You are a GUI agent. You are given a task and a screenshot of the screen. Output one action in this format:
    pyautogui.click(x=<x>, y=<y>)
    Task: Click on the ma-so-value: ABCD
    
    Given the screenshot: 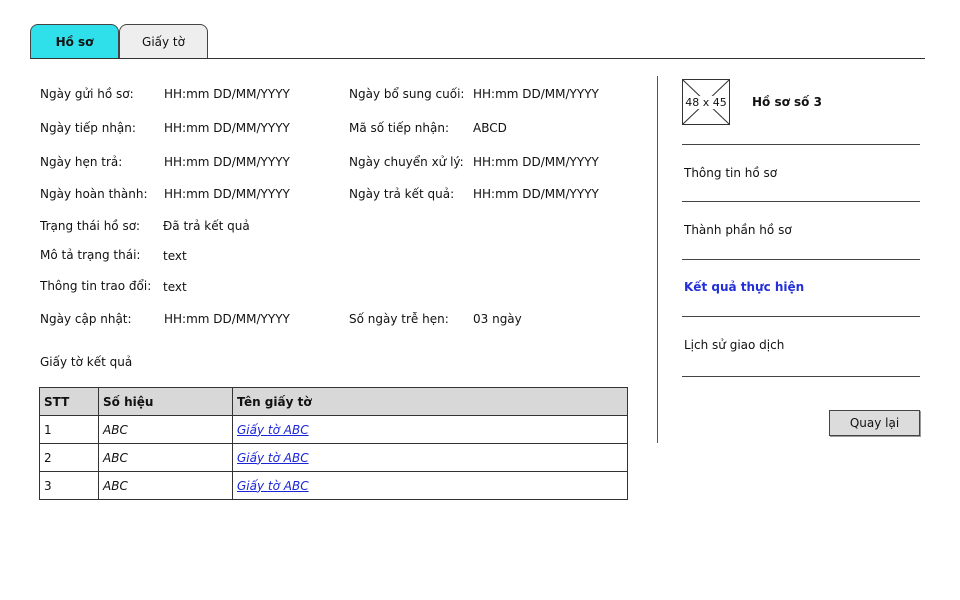 What is the action you would take?
    pyautogui.click(x=490, y=128)
    